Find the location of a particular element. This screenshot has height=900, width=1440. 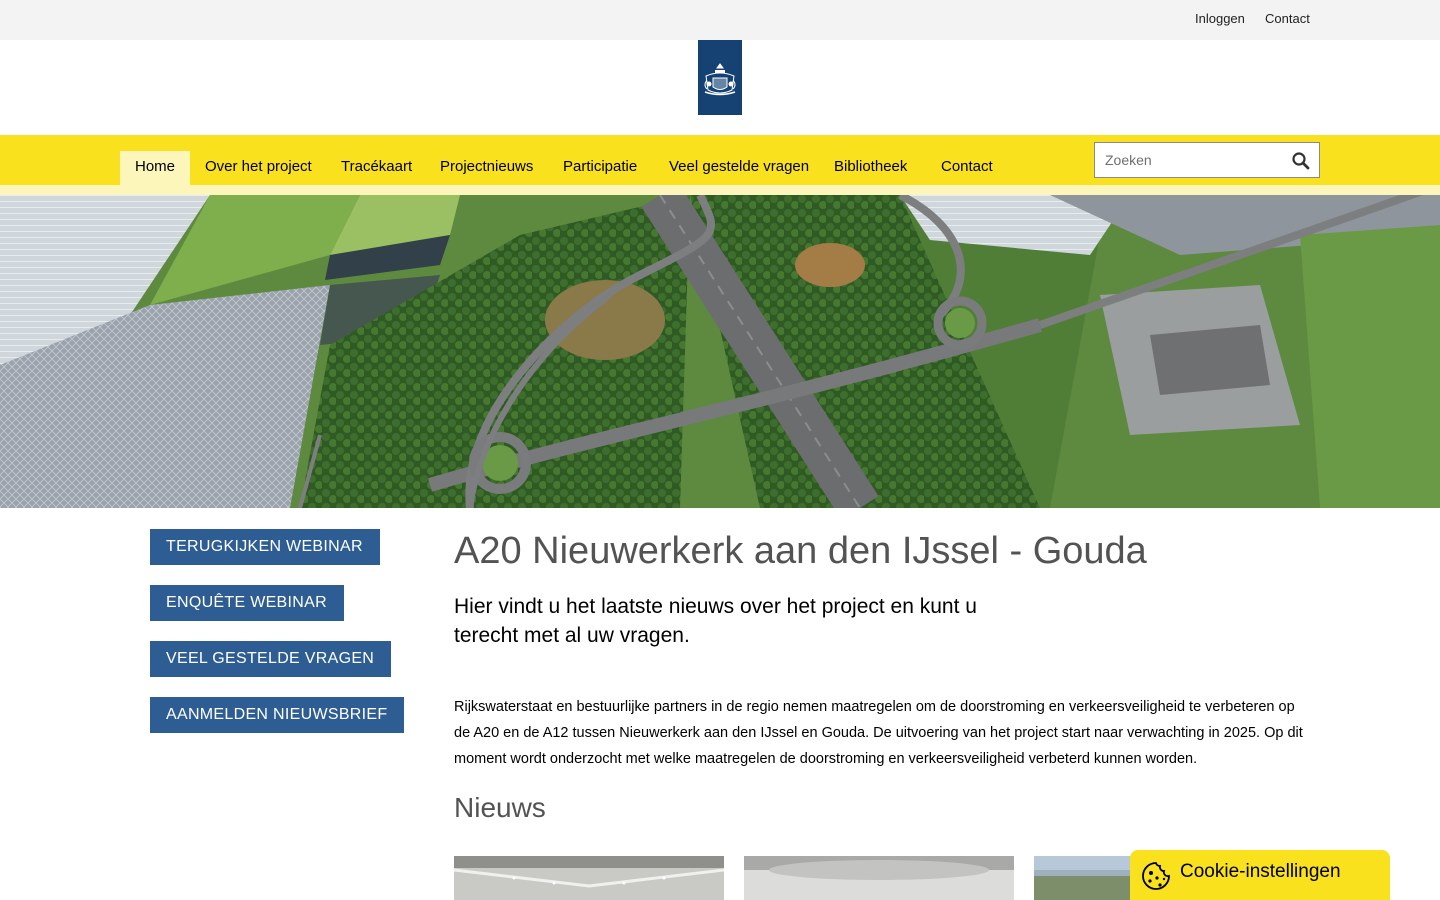

nav-item-contact: Contact is located at coordinates (967, 168).